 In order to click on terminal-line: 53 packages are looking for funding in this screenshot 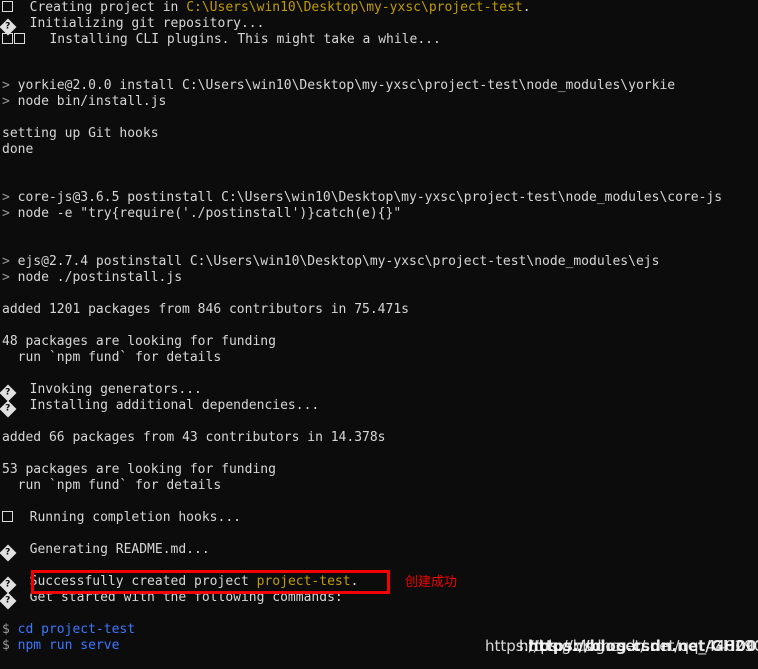, I will do `click(139, 470)`.